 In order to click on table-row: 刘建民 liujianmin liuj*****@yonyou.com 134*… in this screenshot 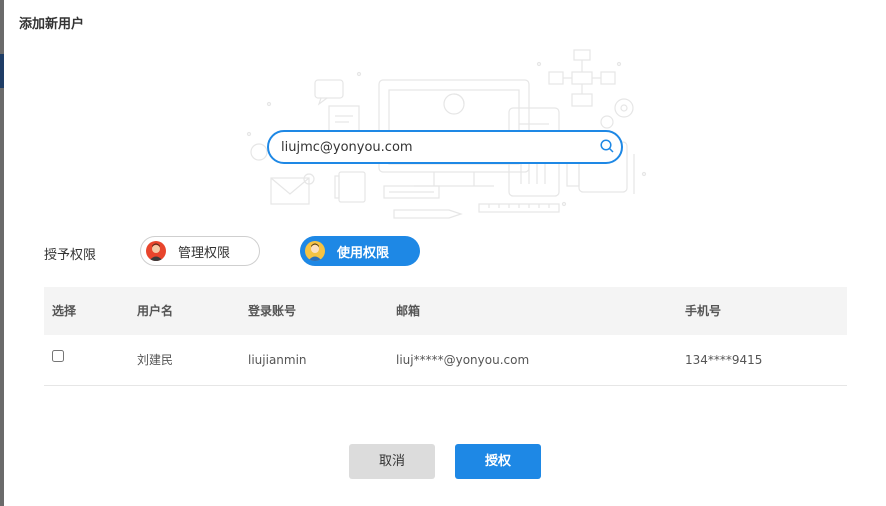, I will do `click(445, 360)`.